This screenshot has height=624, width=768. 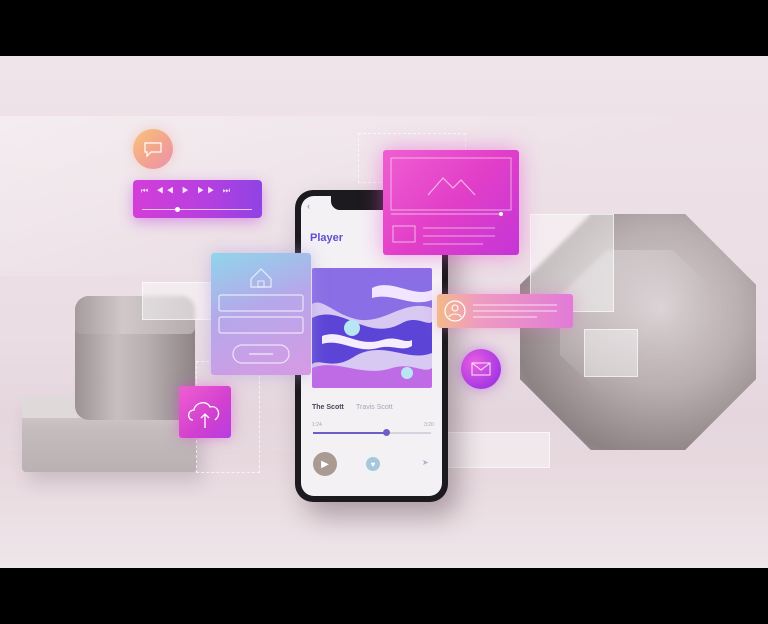 I want to click on play-icon: ▶, so click(x=325, y=464).